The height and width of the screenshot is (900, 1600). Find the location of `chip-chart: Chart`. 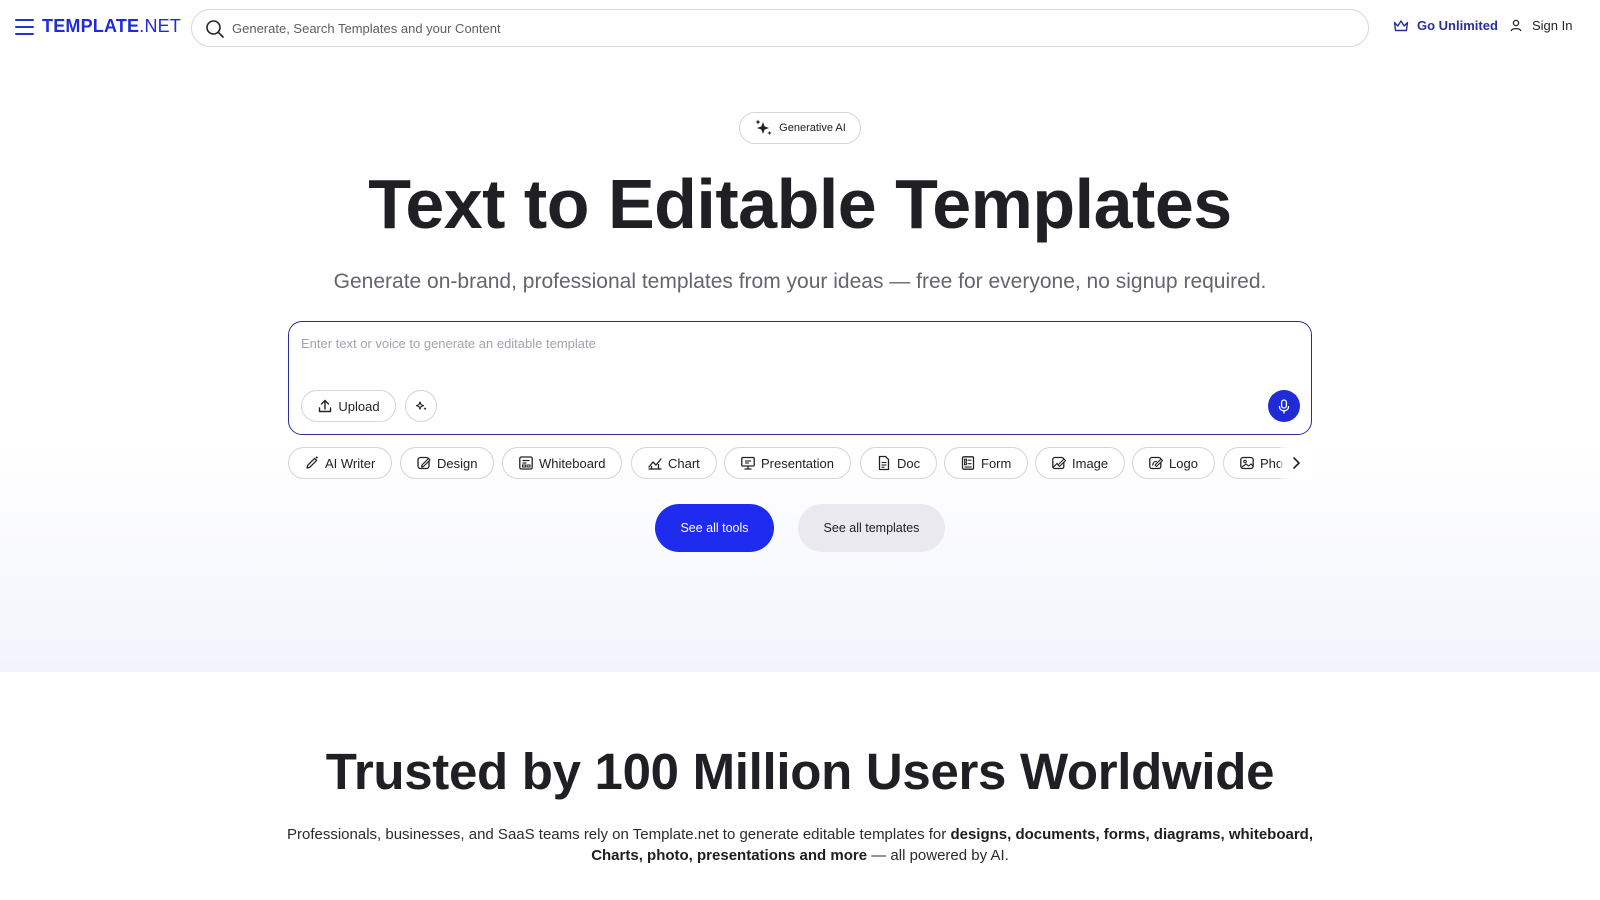

chip-chart: Chart is located at coordinates (674, 463).